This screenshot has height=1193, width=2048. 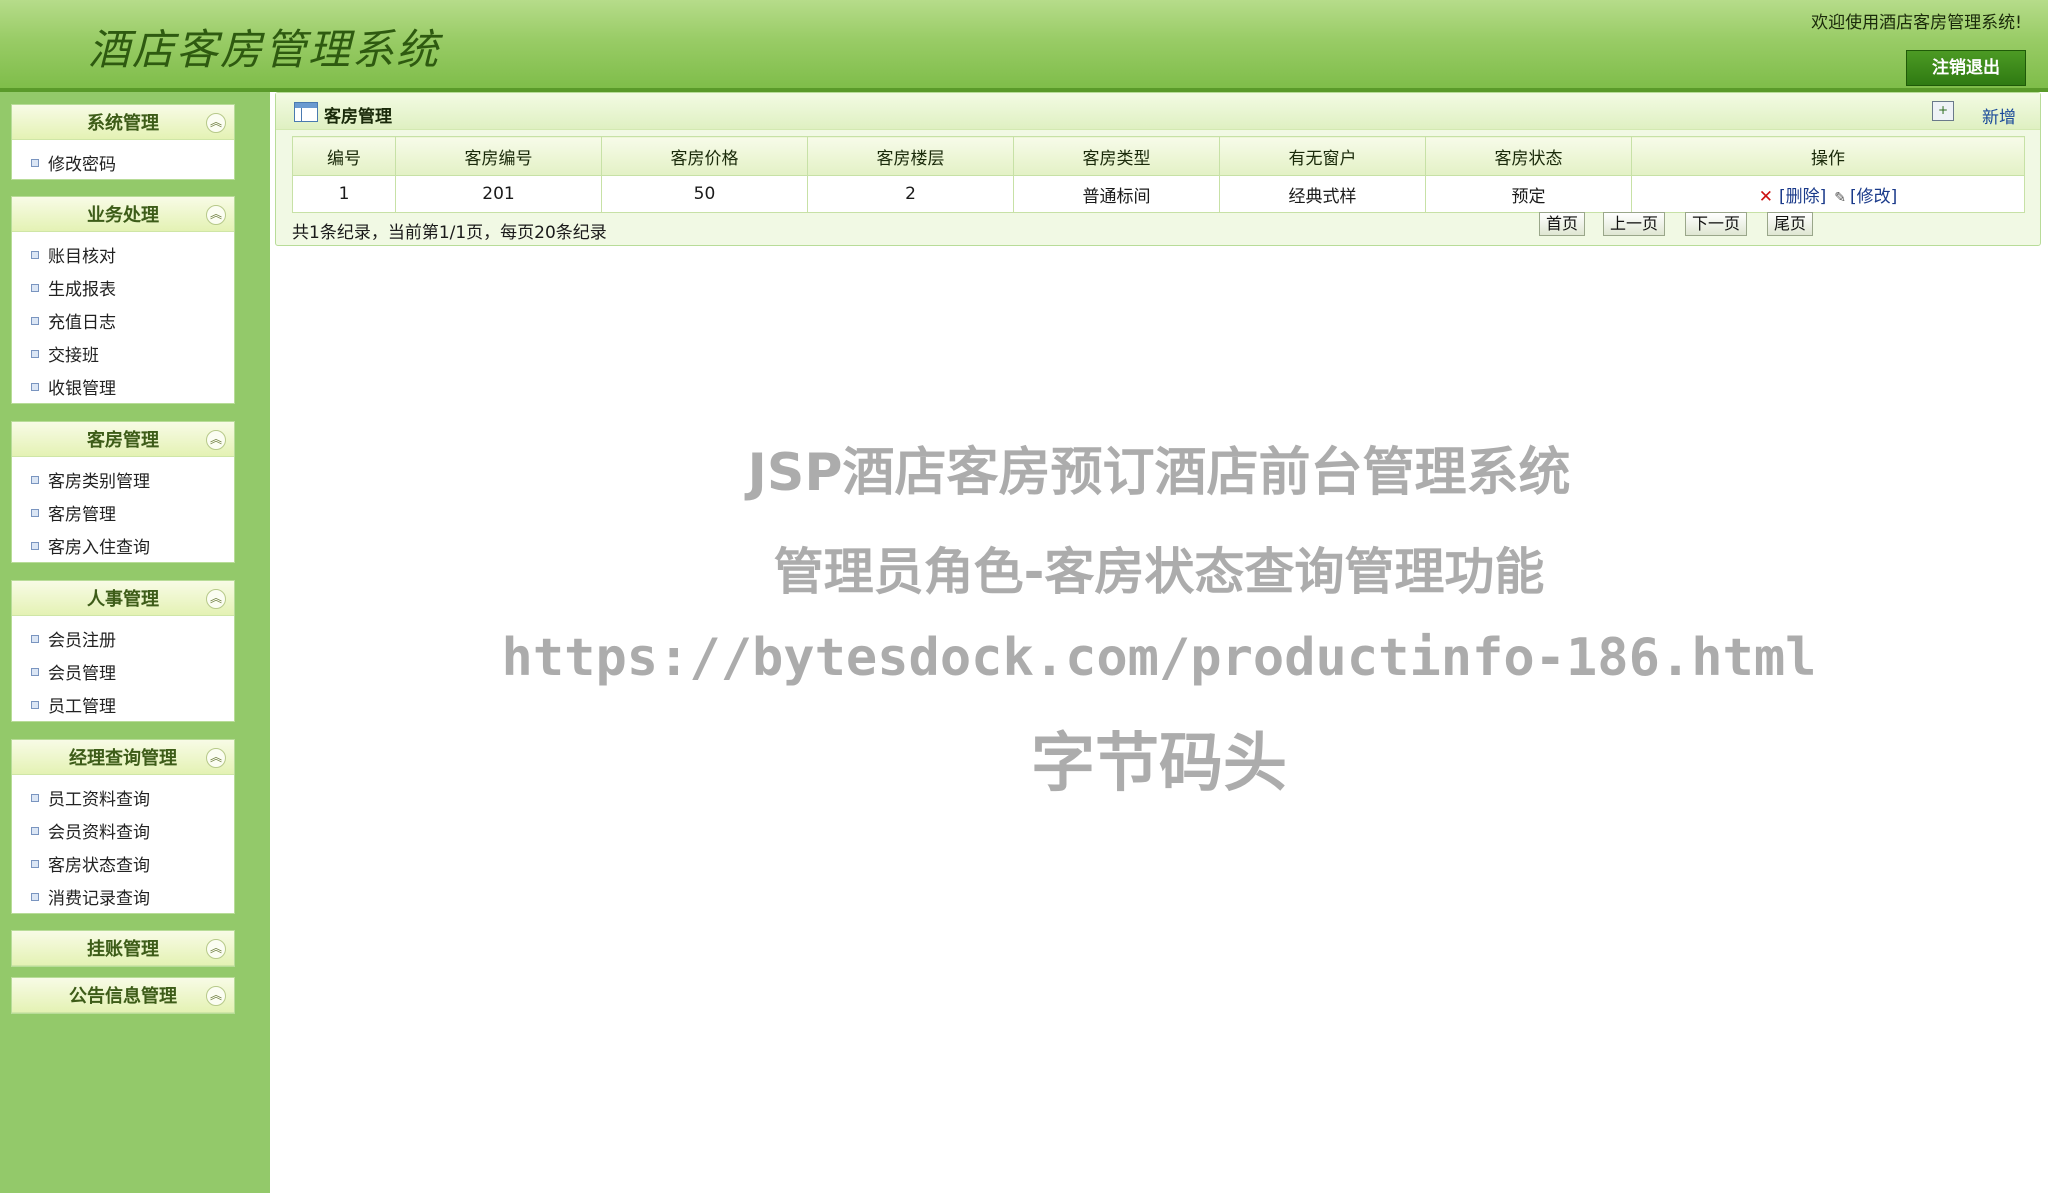 I want to click on menu-group-credit: 挂账管理 ︽, so click(x=123, y=948).